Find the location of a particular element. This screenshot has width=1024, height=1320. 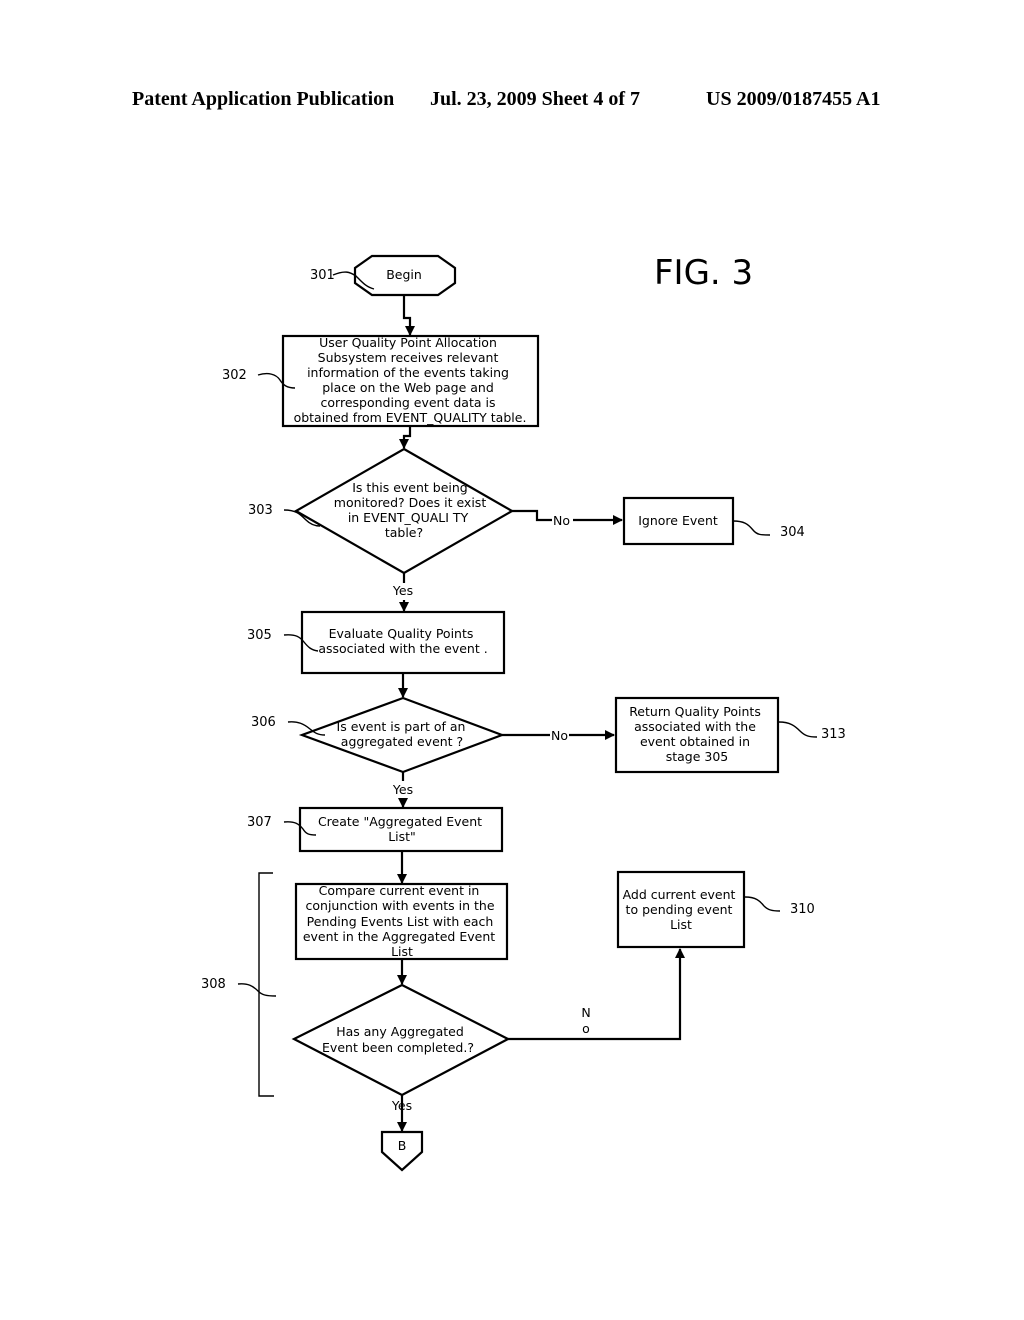

off-page-connector-b: B is located at coordinates (402, 1151).